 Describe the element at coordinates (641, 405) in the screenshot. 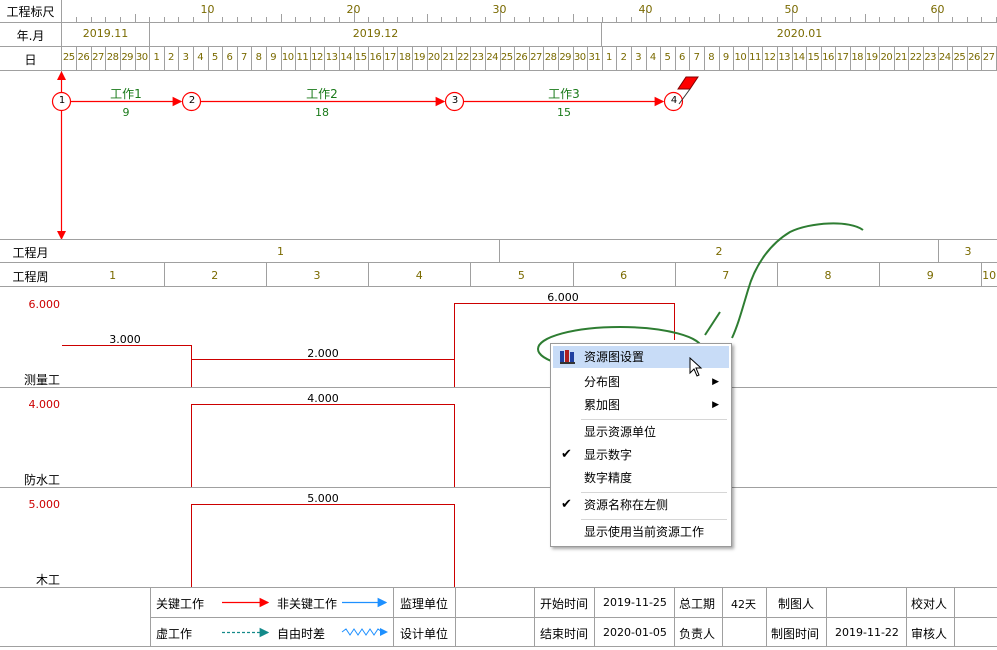

I see `menu-item-cumulative-chart: 累加图 ▶` at that location.